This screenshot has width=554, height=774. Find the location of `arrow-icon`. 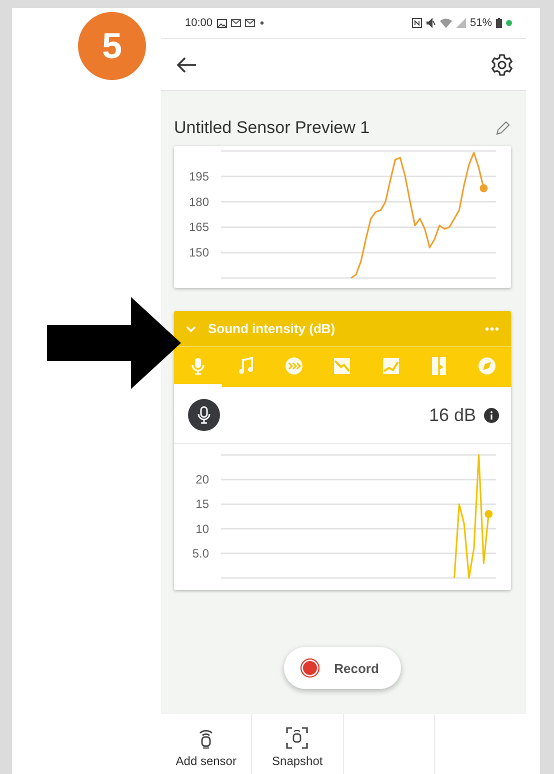

arrow-icon is located at coordinates (114, 343).